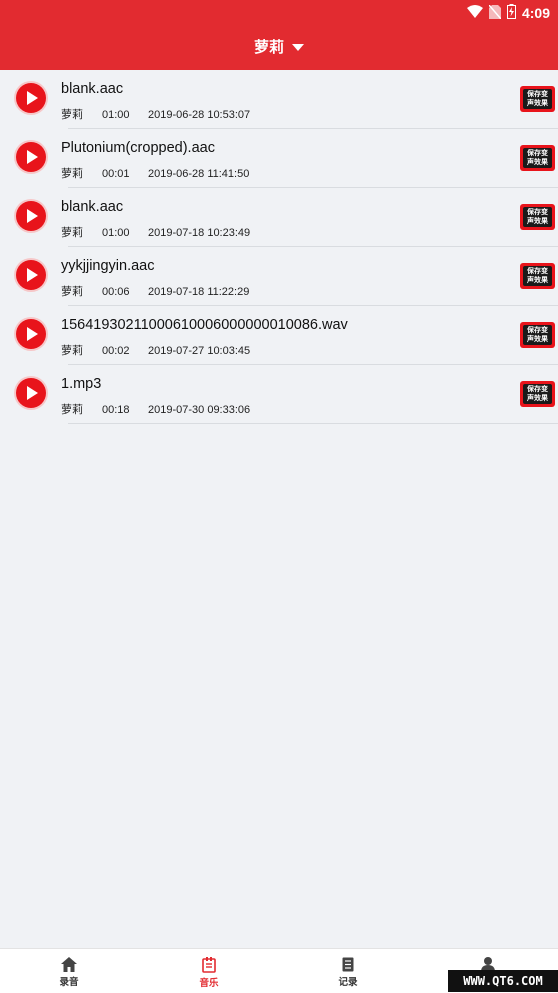 This screenshot has width=558, height=993. I want to click on file-meta: 萝莉 01:00 2019-07-18 10:23:49, so click(155, 232).